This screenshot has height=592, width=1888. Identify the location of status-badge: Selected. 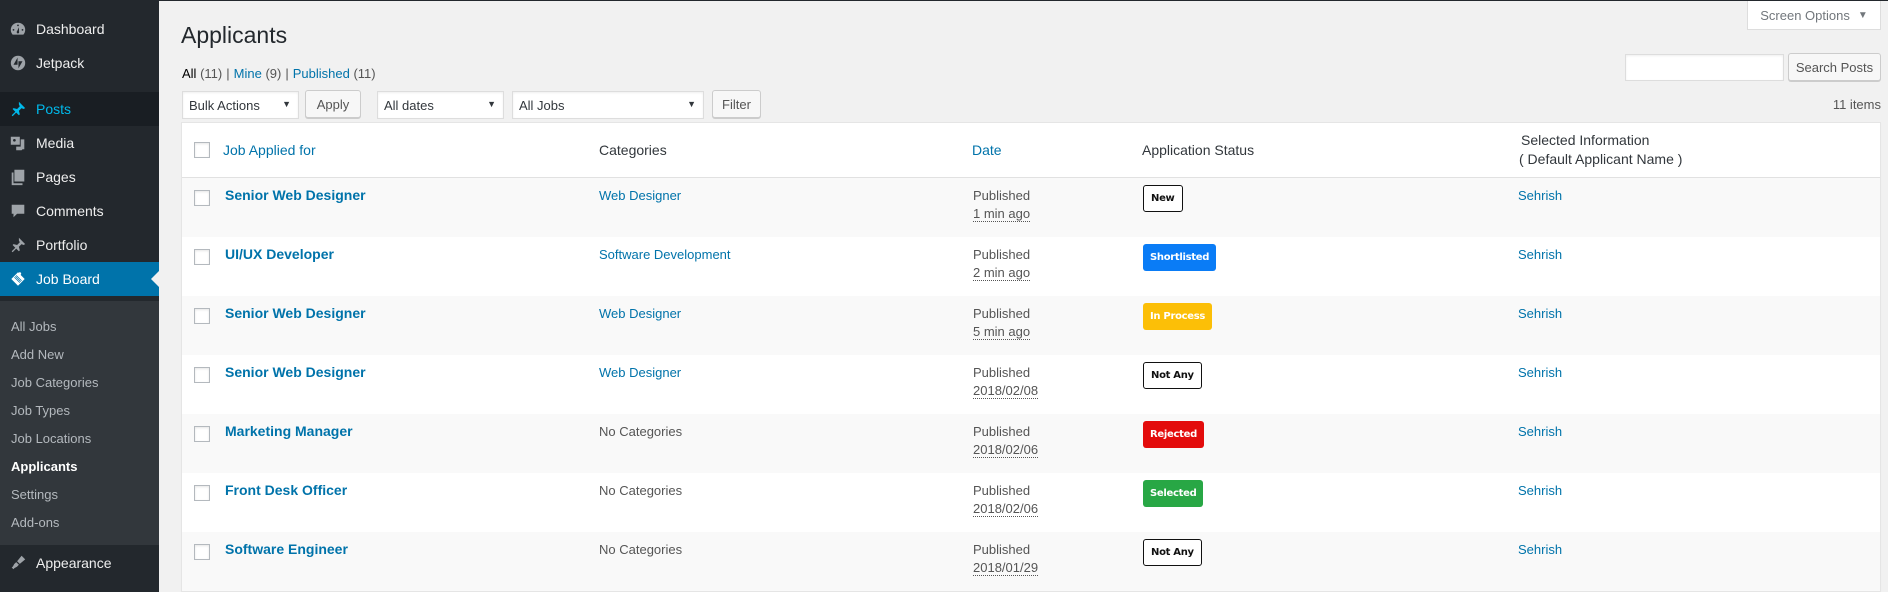
(1173, 493).